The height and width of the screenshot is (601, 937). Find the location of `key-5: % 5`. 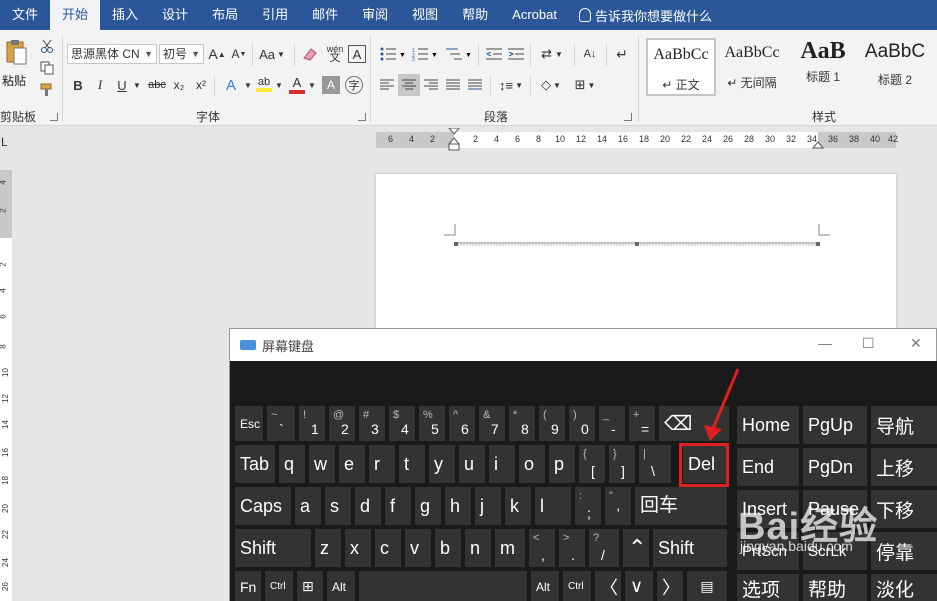

key-5: % 5 is located at coordinates (432, 423).